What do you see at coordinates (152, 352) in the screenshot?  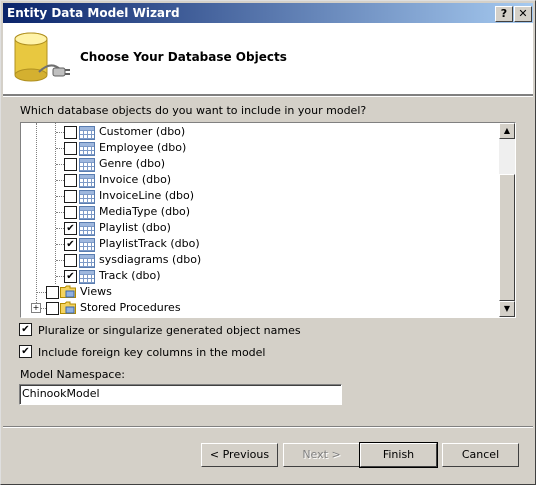 I see `foreign-keys-label: Include foreign key columns in the model` at bounding box center [152, 352].